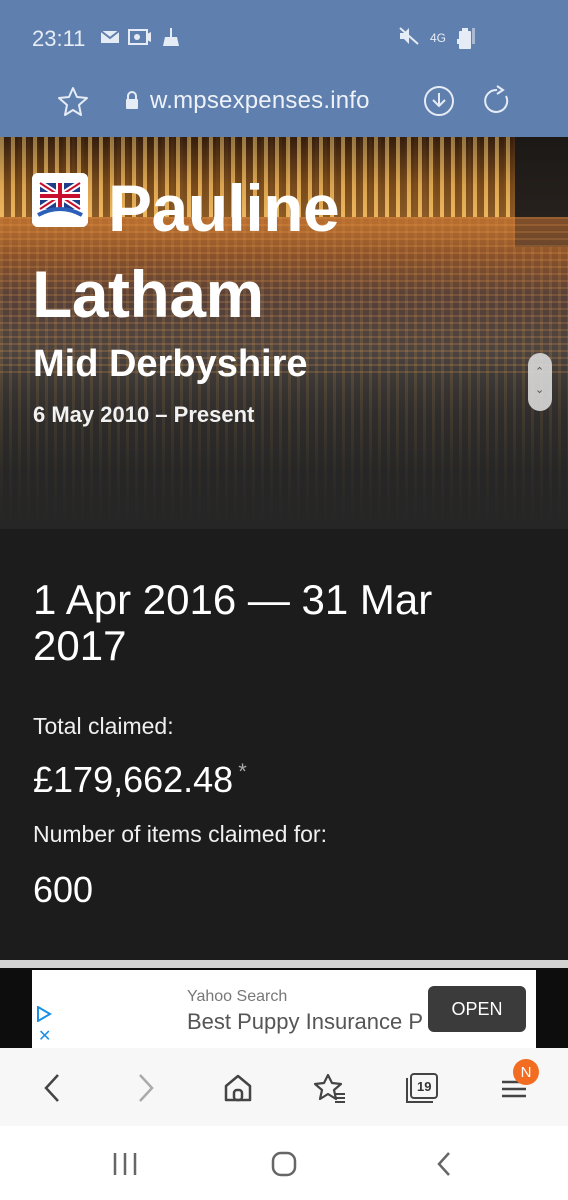 Image resolution: width=568 pixels, height=1200 pixels. I want to click on reload-icon, so click(496, 99).